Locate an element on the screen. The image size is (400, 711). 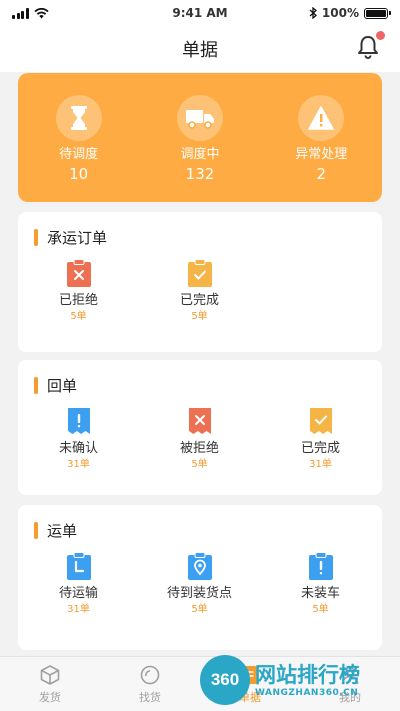
tab-find-cargo: 找货 is located at coordinates (150, 684).